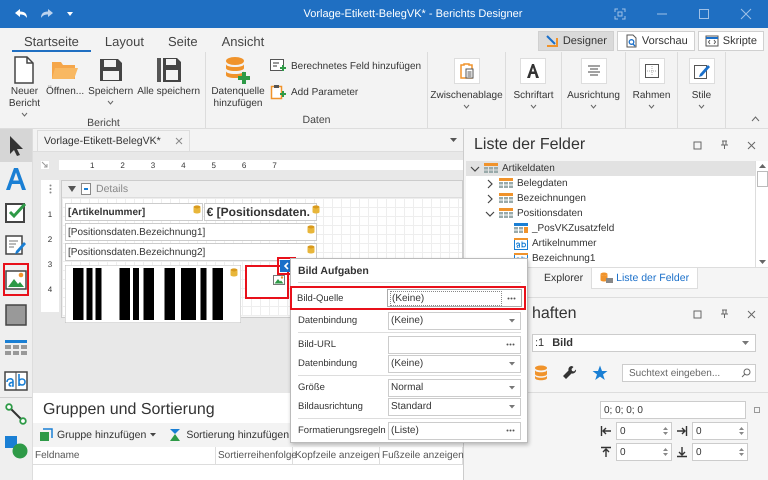  Describe the element at coordinates (24, 85) in the screenshot. I see `ribbon-button: Neuer Bericht` at that location.